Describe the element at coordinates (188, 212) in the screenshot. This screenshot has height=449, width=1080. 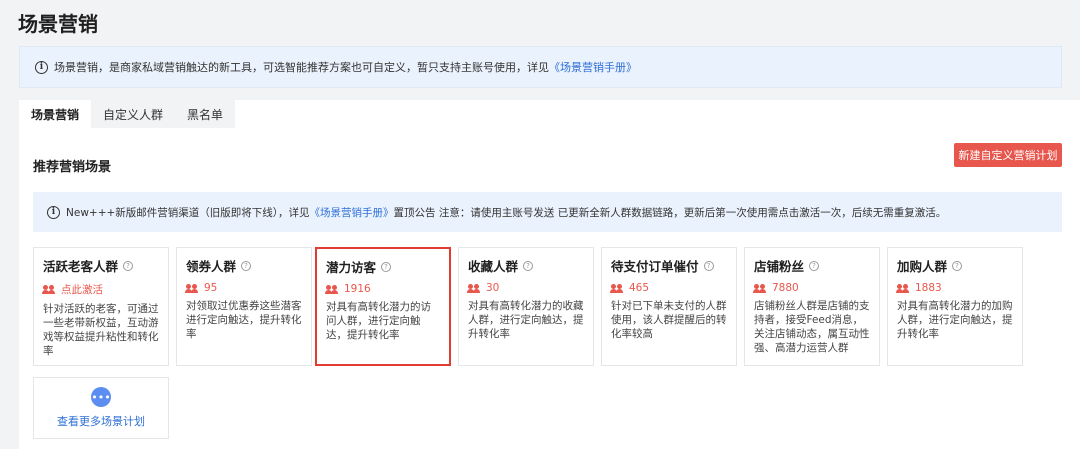
I see `announcement-text-before: New+++新版邮件营销渠道（旧版即将下线），详见` at that location.